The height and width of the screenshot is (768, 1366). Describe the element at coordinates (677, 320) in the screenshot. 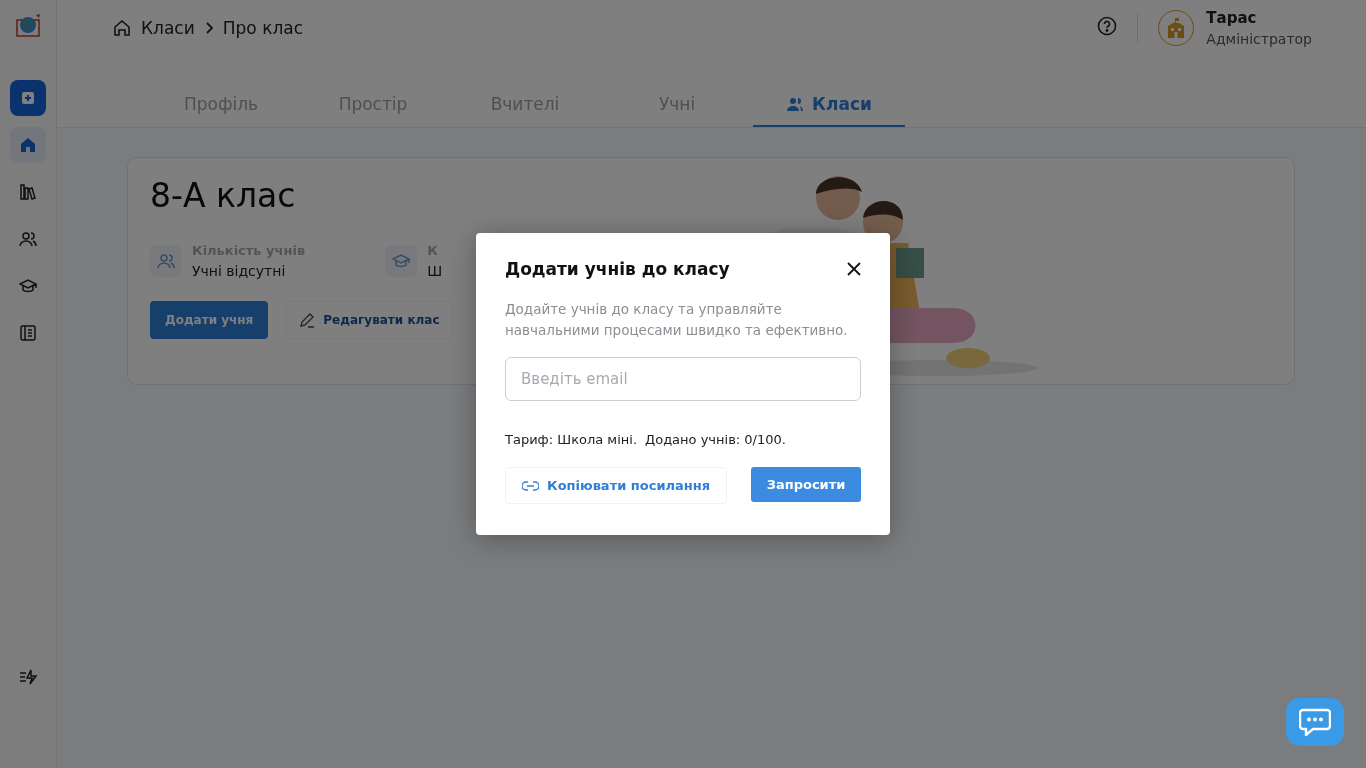

I see `modal-description: Додайте учнів до класу та управляйте навчальними процесами швидко та ефективно.` at that location.